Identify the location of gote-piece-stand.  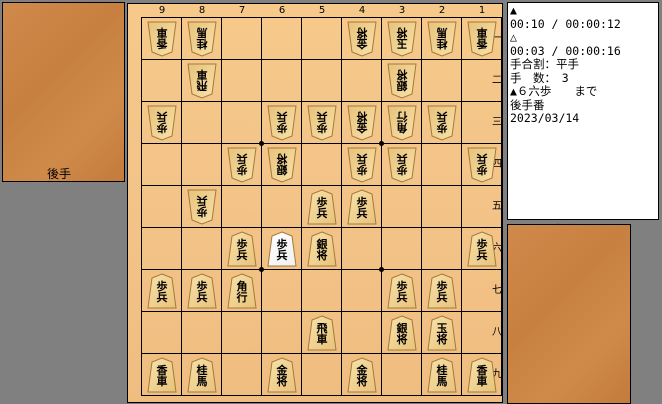
(63, 92).